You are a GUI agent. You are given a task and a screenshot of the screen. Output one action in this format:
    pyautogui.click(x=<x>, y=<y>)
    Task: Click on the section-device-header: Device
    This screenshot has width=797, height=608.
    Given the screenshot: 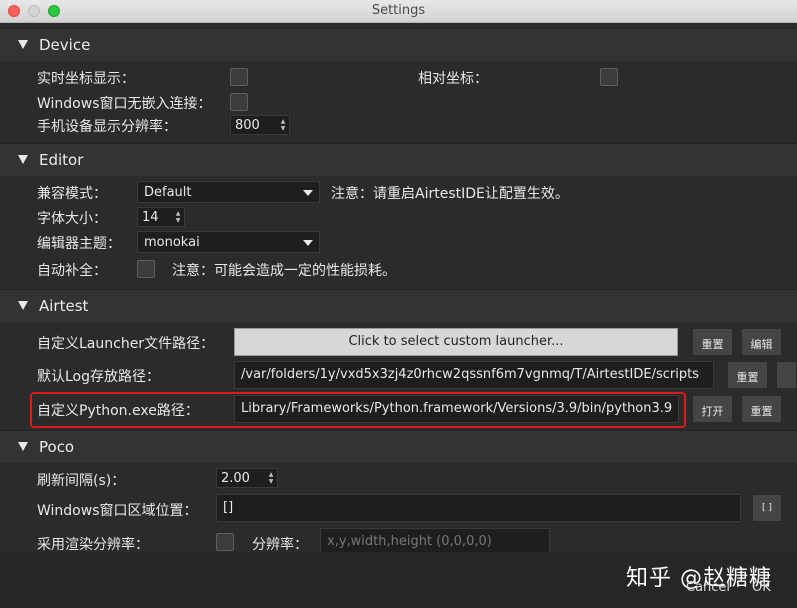 What is the action you would take?
    pyautogui.click(x=398, y=44)
    